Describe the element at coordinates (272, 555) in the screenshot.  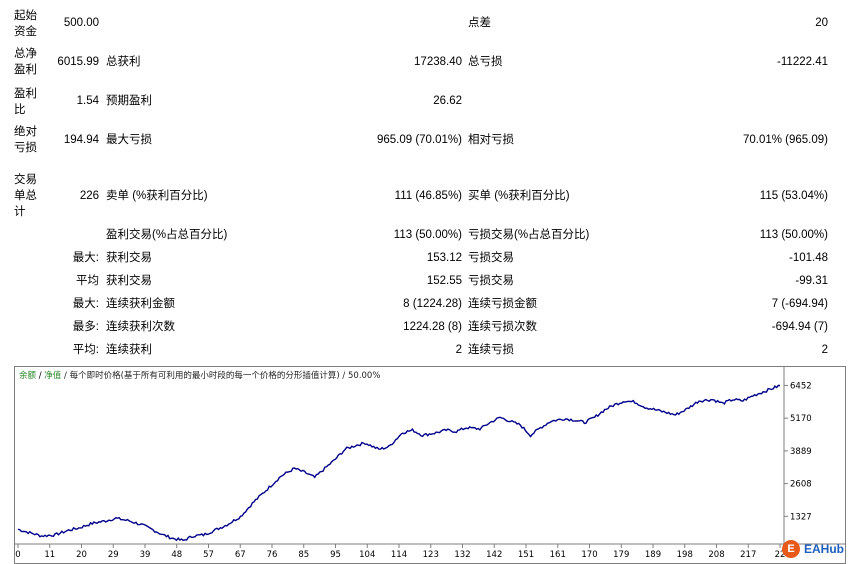
I see `x-tick-label: 76` at that location.